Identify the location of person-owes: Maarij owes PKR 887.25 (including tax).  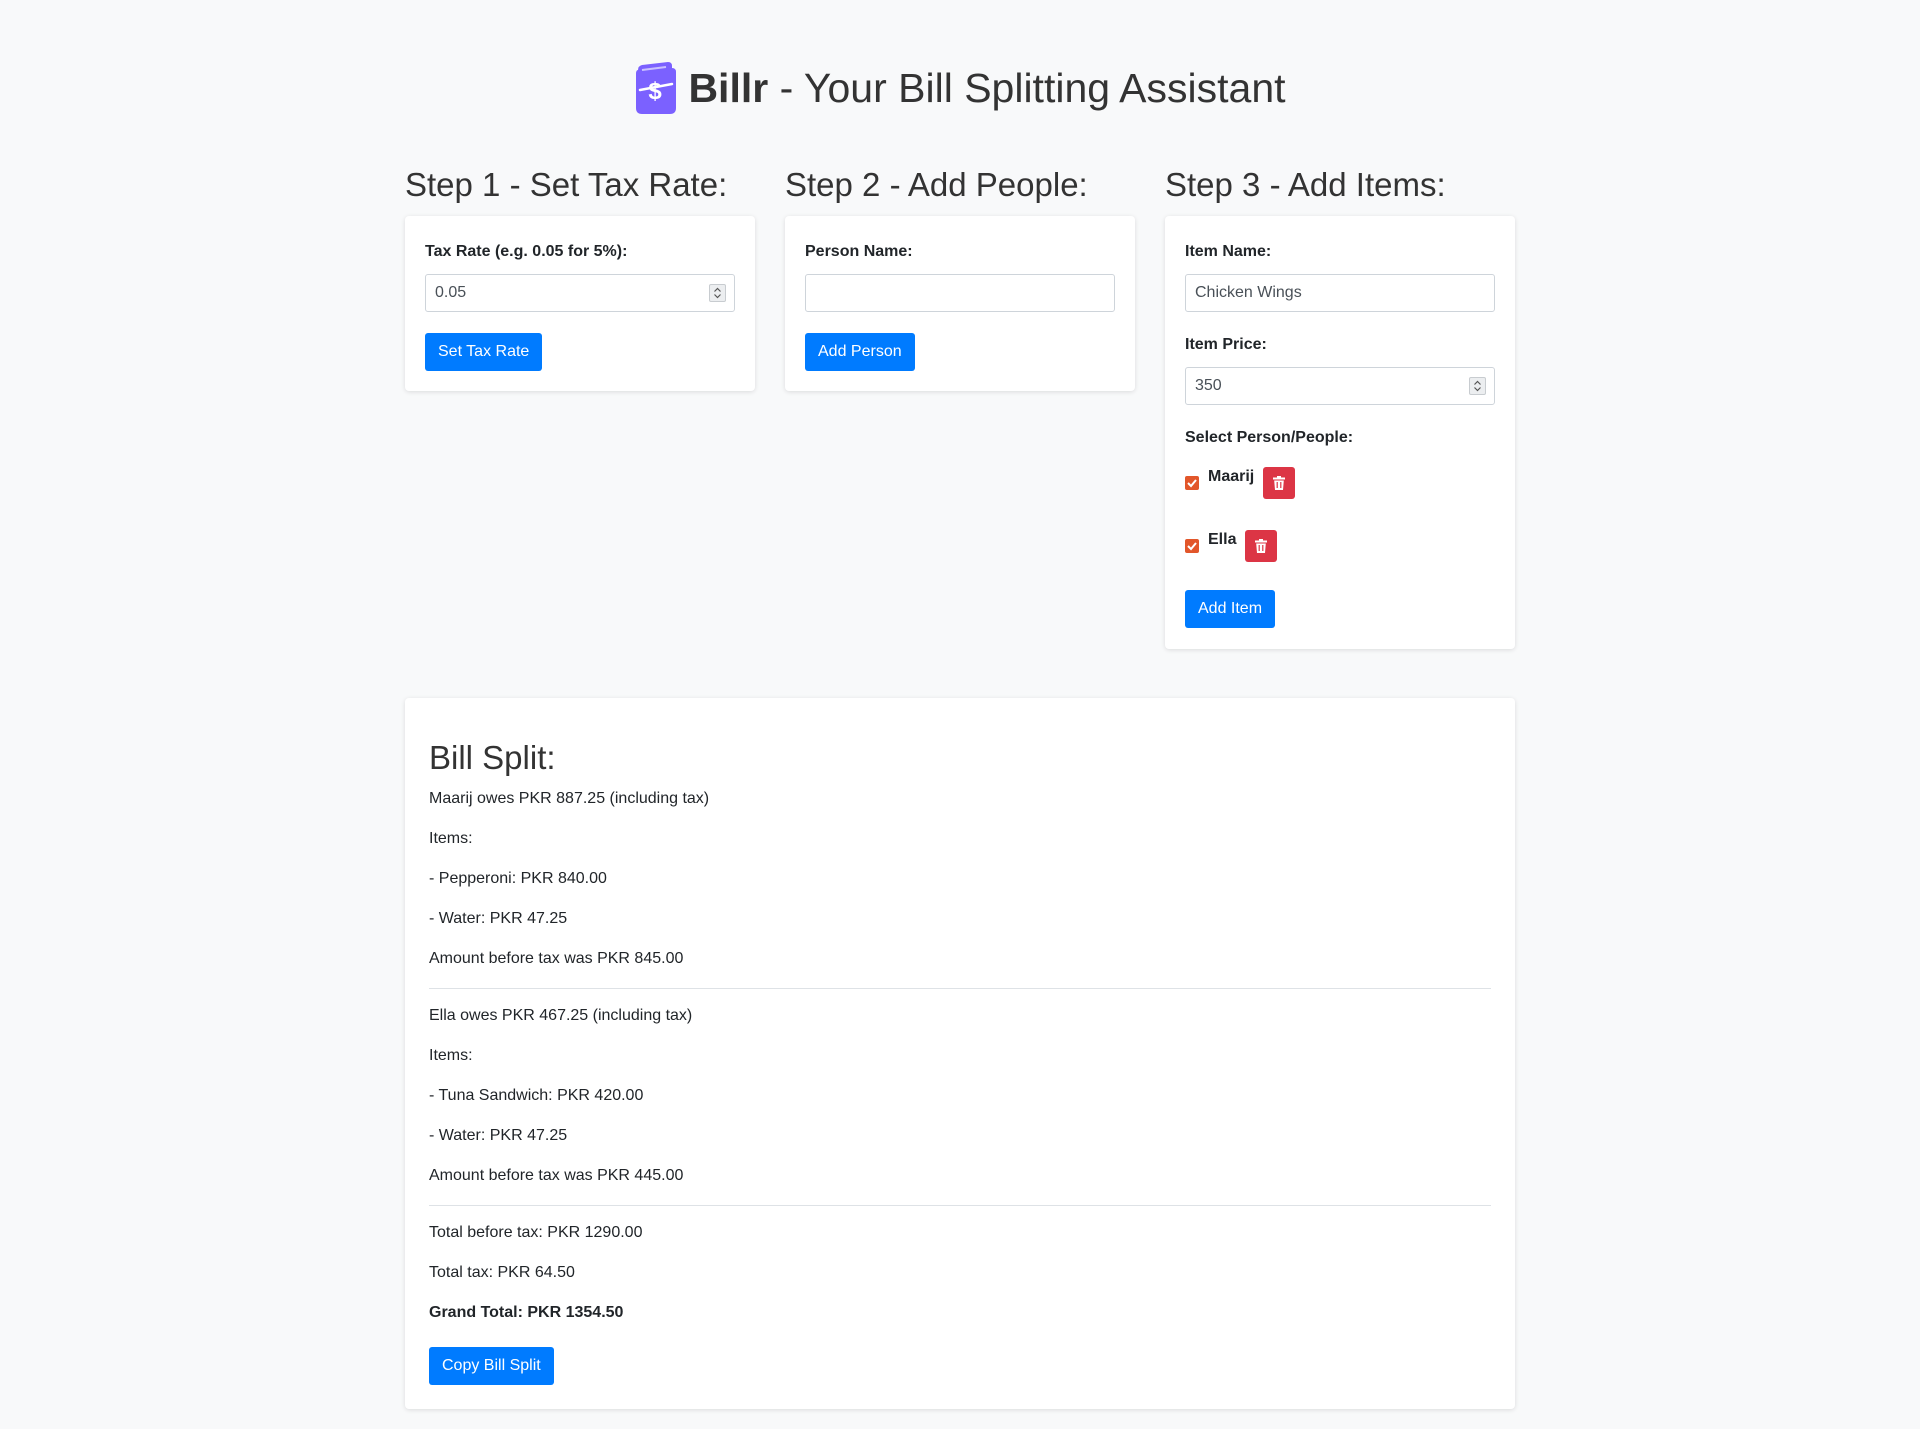
(569, 798).